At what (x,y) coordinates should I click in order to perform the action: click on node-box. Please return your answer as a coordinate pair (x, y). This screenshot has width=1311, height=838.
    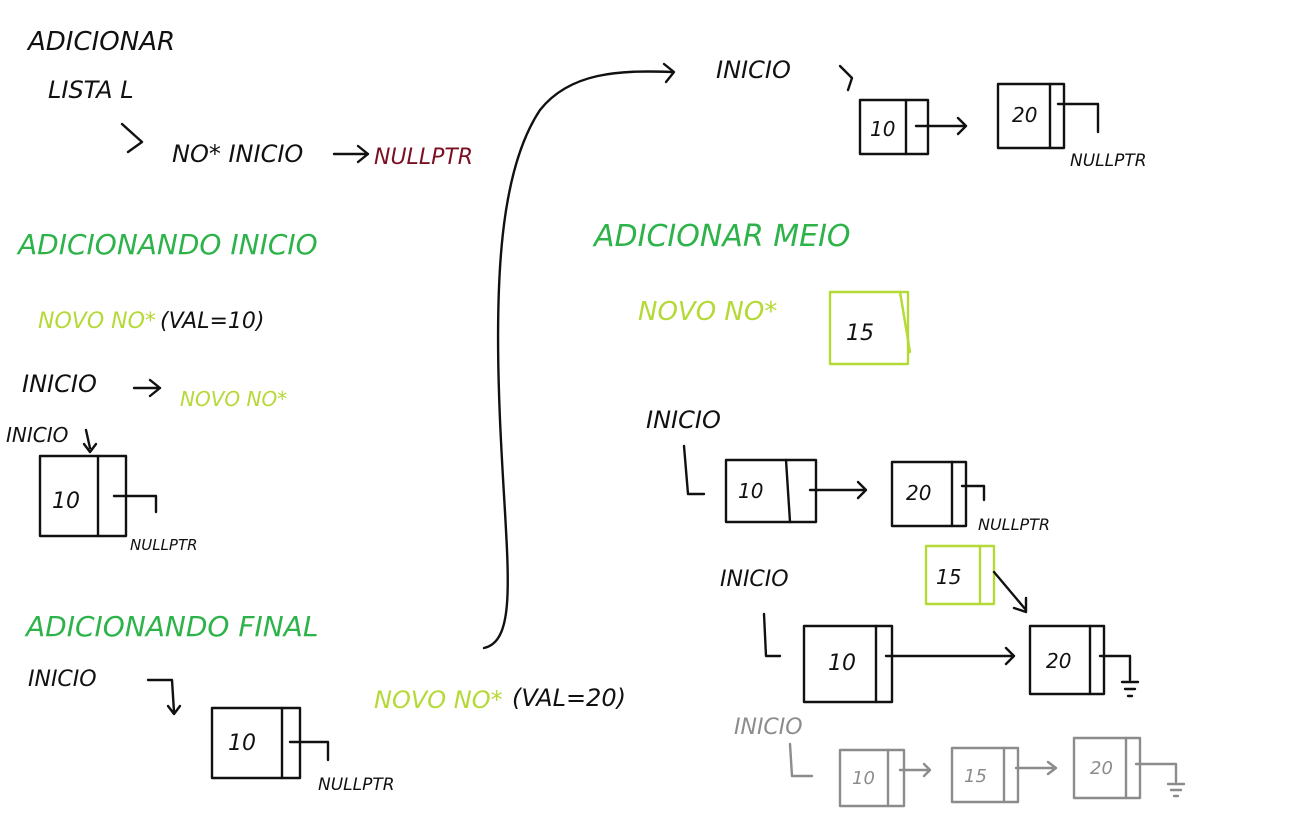
    Looking at the image, I should click on (256, 743).